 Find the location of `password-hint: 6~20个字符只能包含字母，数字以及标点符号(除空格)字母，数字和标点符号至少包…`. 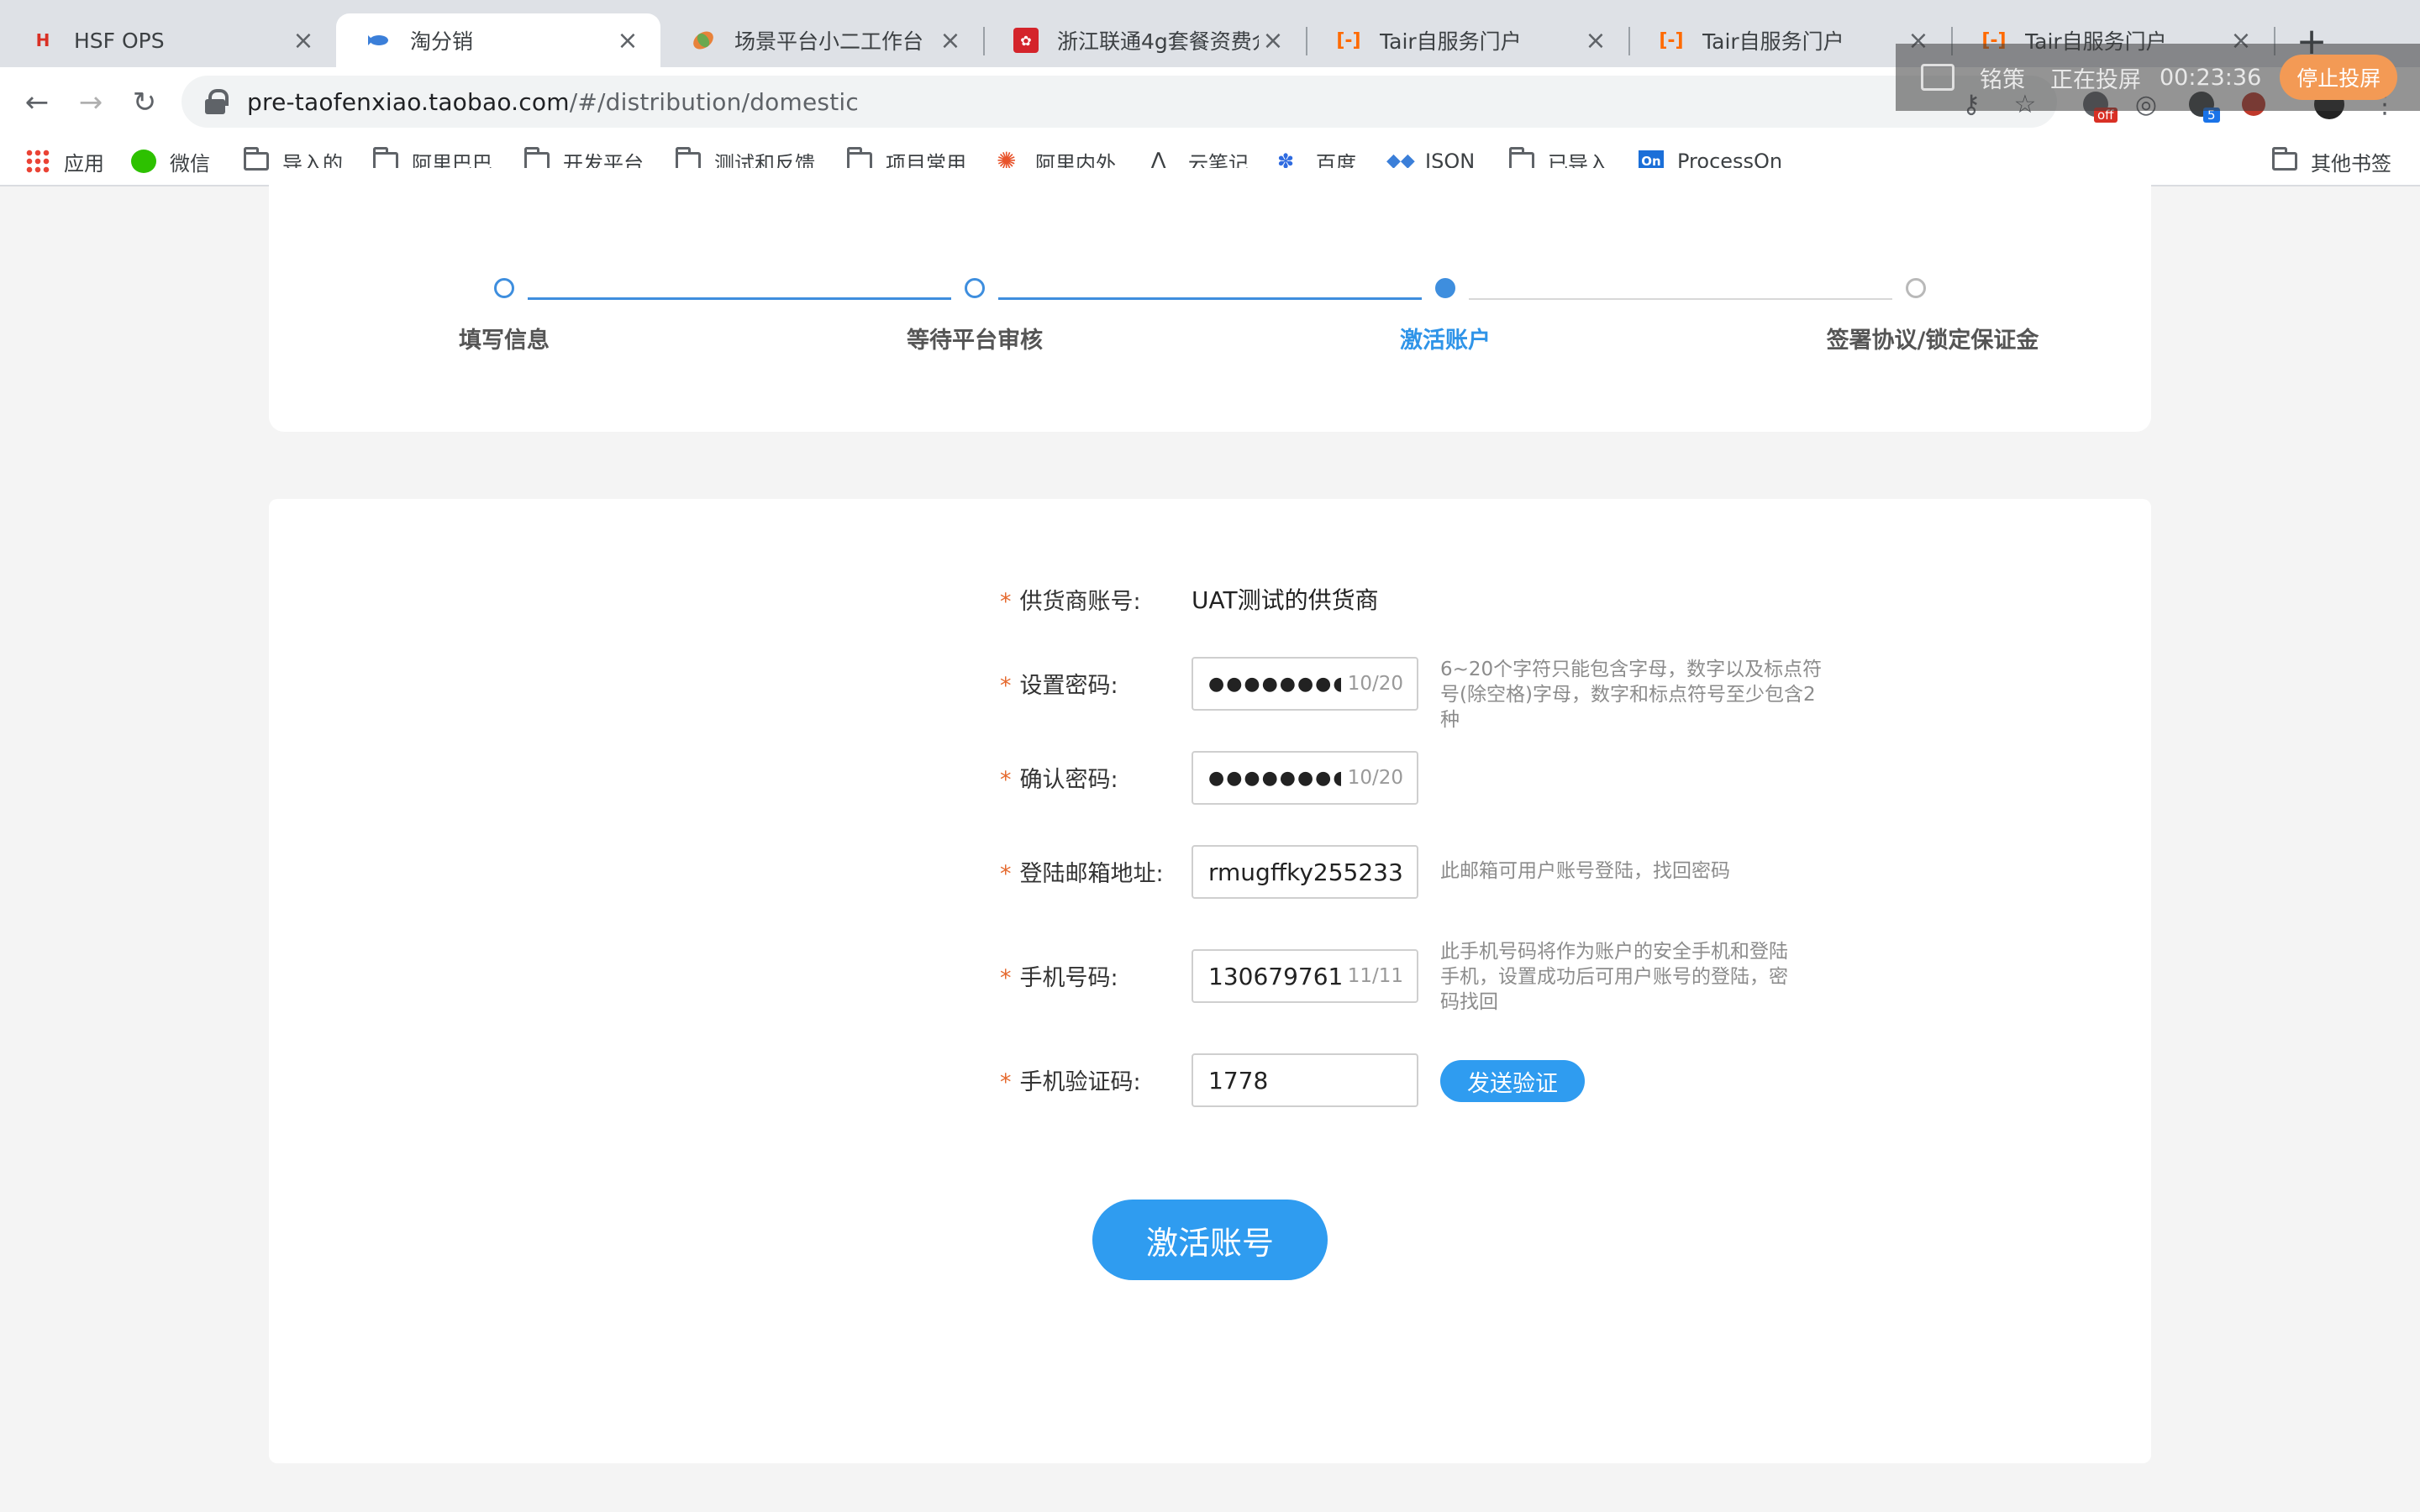

password-hint: 6~20个字符只能包含字母，数字以及标点符号(除空格)字母，数字和标点符号至少包… is located at coordinates (1631, 695).